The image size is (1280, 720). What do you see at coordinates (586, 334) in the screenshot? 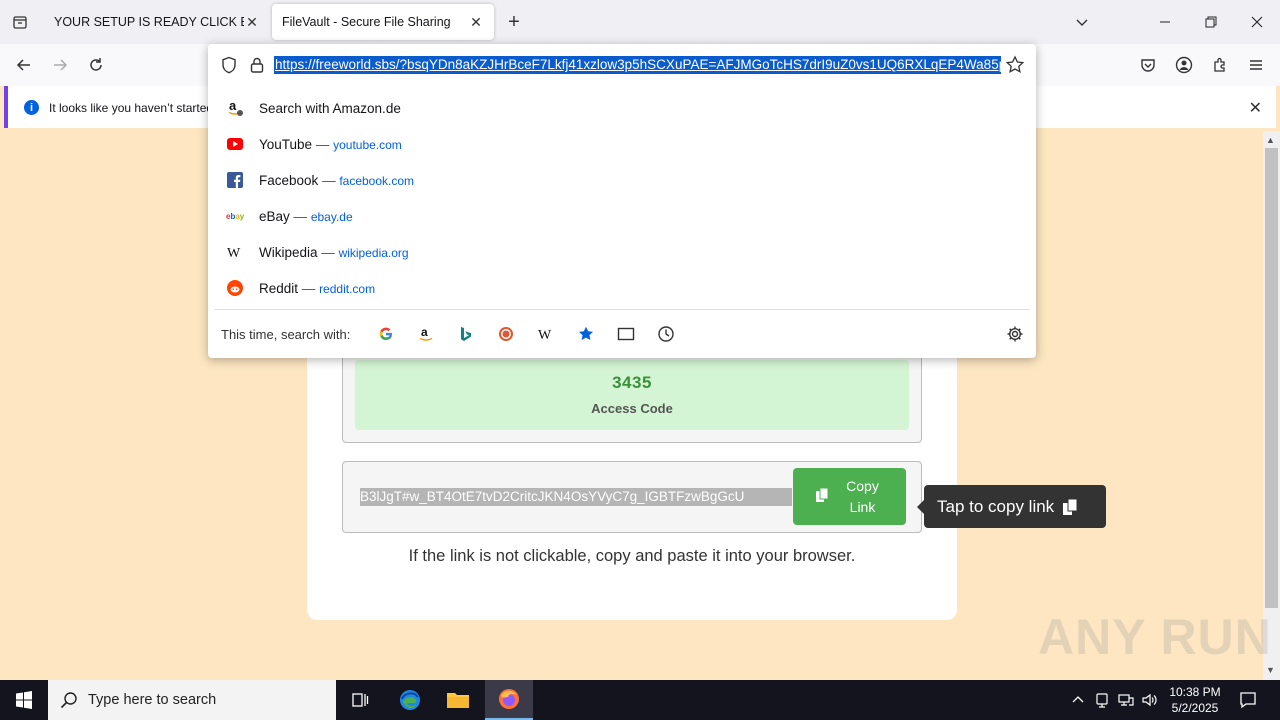
I see `bookmarks-star-icon` at bounding box center [586, 334].